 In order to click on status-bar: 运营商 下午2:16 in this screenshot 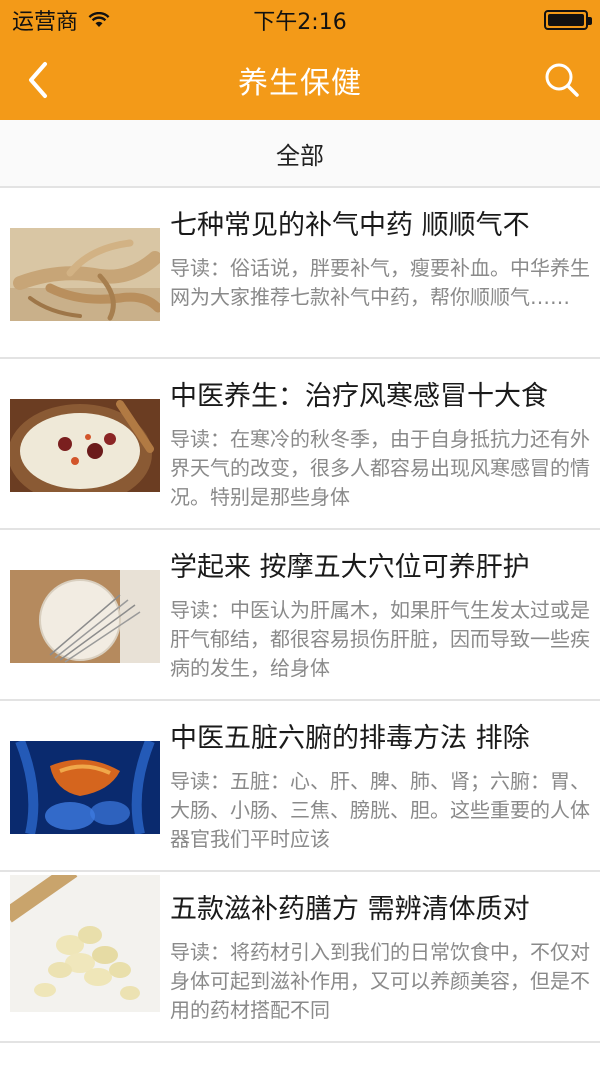, I will do `click(300, 20)`.